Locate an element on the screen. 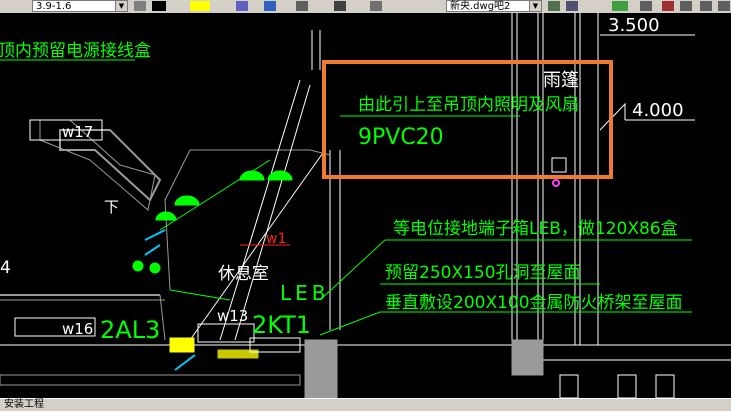 Image resolution: width=731 pixels, height=411 pixels. status-text: 安装工程 is located at coordinates (24, 404).